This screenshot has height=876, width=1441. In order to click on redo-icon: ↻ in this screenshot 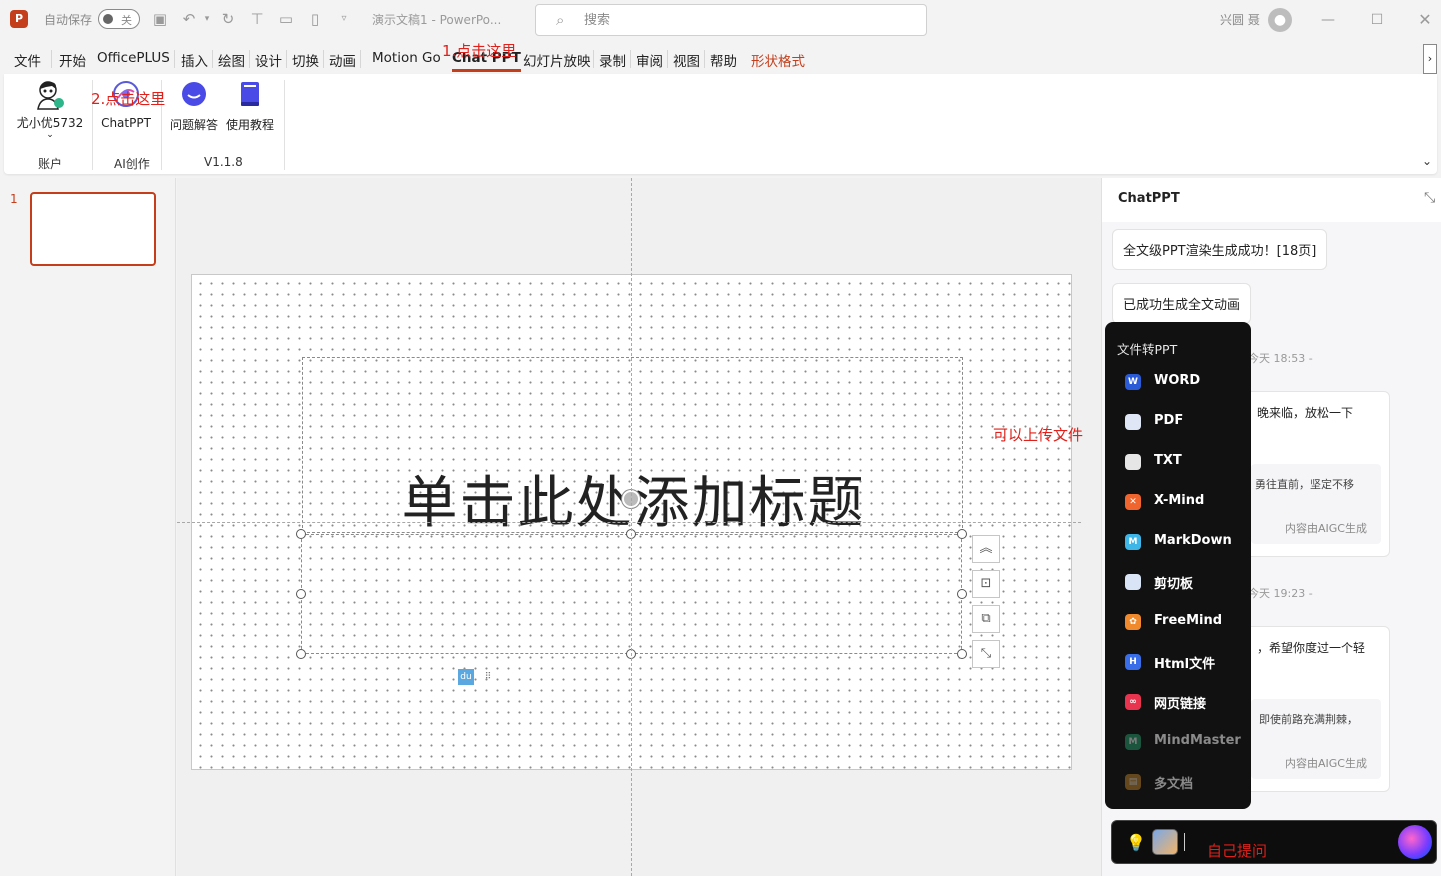, I will do `click(228, 19)`.